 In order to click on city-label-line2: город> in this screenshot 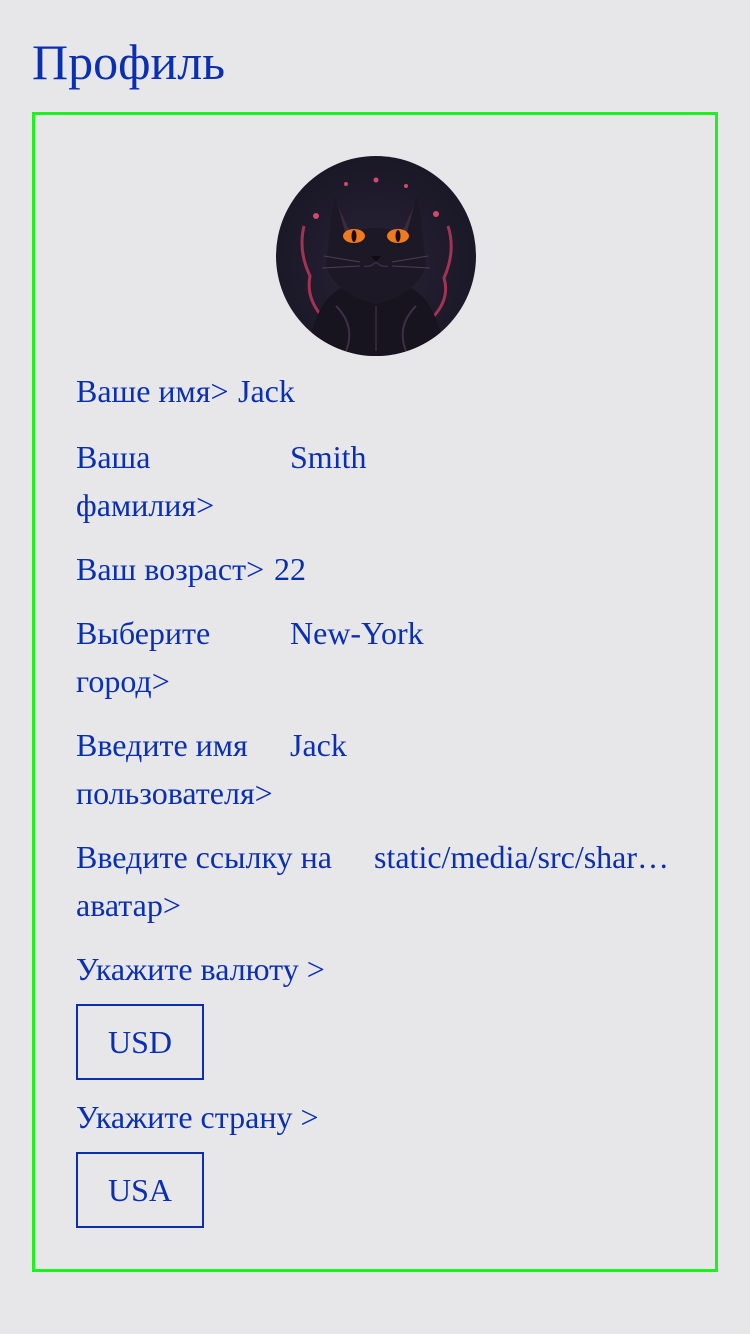, I will do `click(123, 681)`.